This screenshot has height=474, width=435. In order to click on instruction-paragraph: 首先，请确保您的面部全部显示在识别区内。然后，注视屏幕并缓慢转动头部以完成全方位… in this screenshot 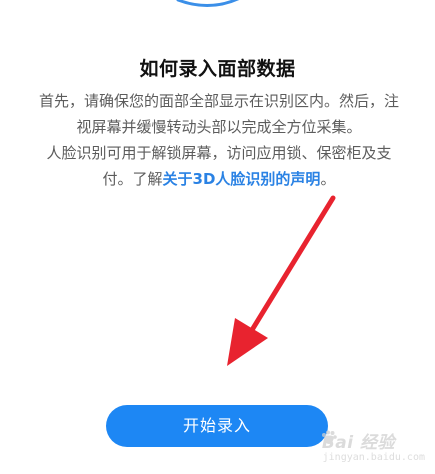, I will do `click(218, 114)`.